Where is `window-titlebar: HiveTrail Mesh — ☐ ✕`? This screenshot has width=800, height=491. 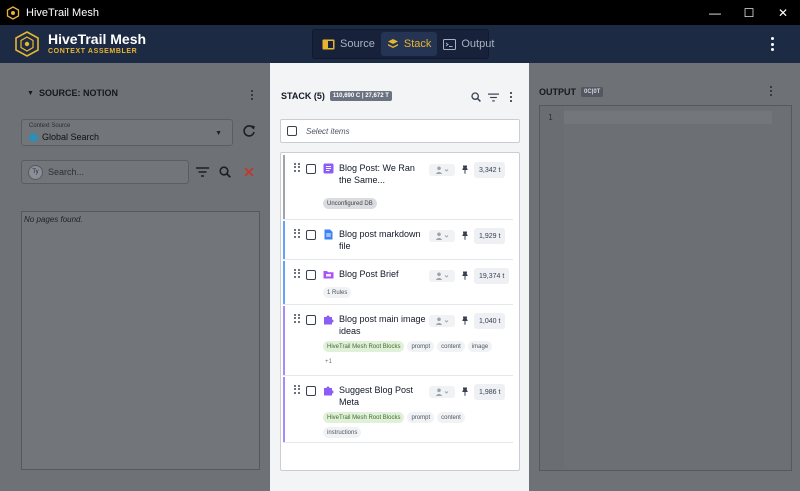
window-titlebar: HiveTrail Mesh — ☐ ✕ is located at coordinates (400, 12).